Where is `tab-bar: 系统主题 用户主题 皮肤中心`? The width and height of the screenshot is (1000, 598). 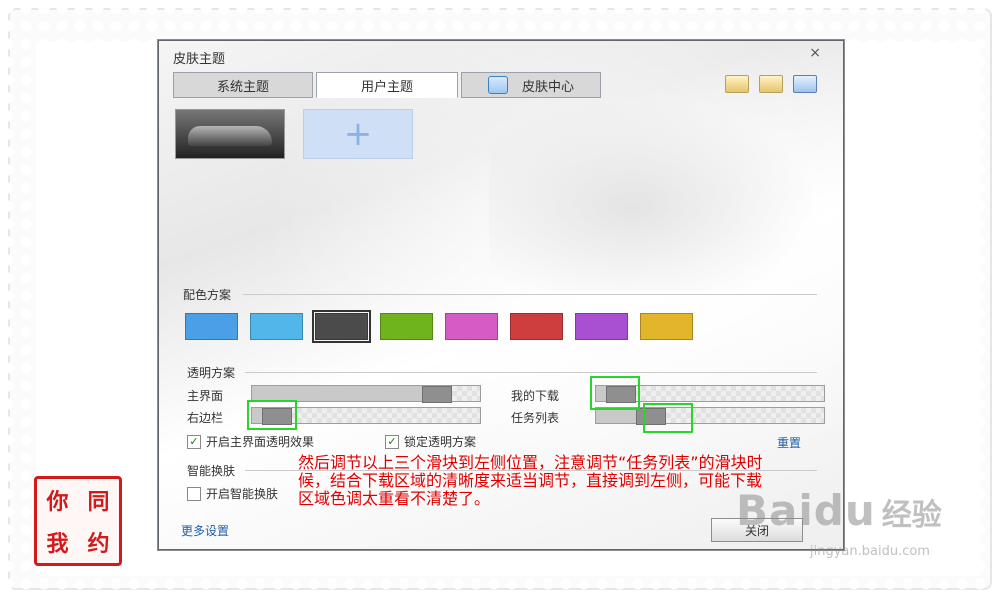 tab-bar: 系统主题 用户主题 皮肤中心 is located at coordinates (387, 85).